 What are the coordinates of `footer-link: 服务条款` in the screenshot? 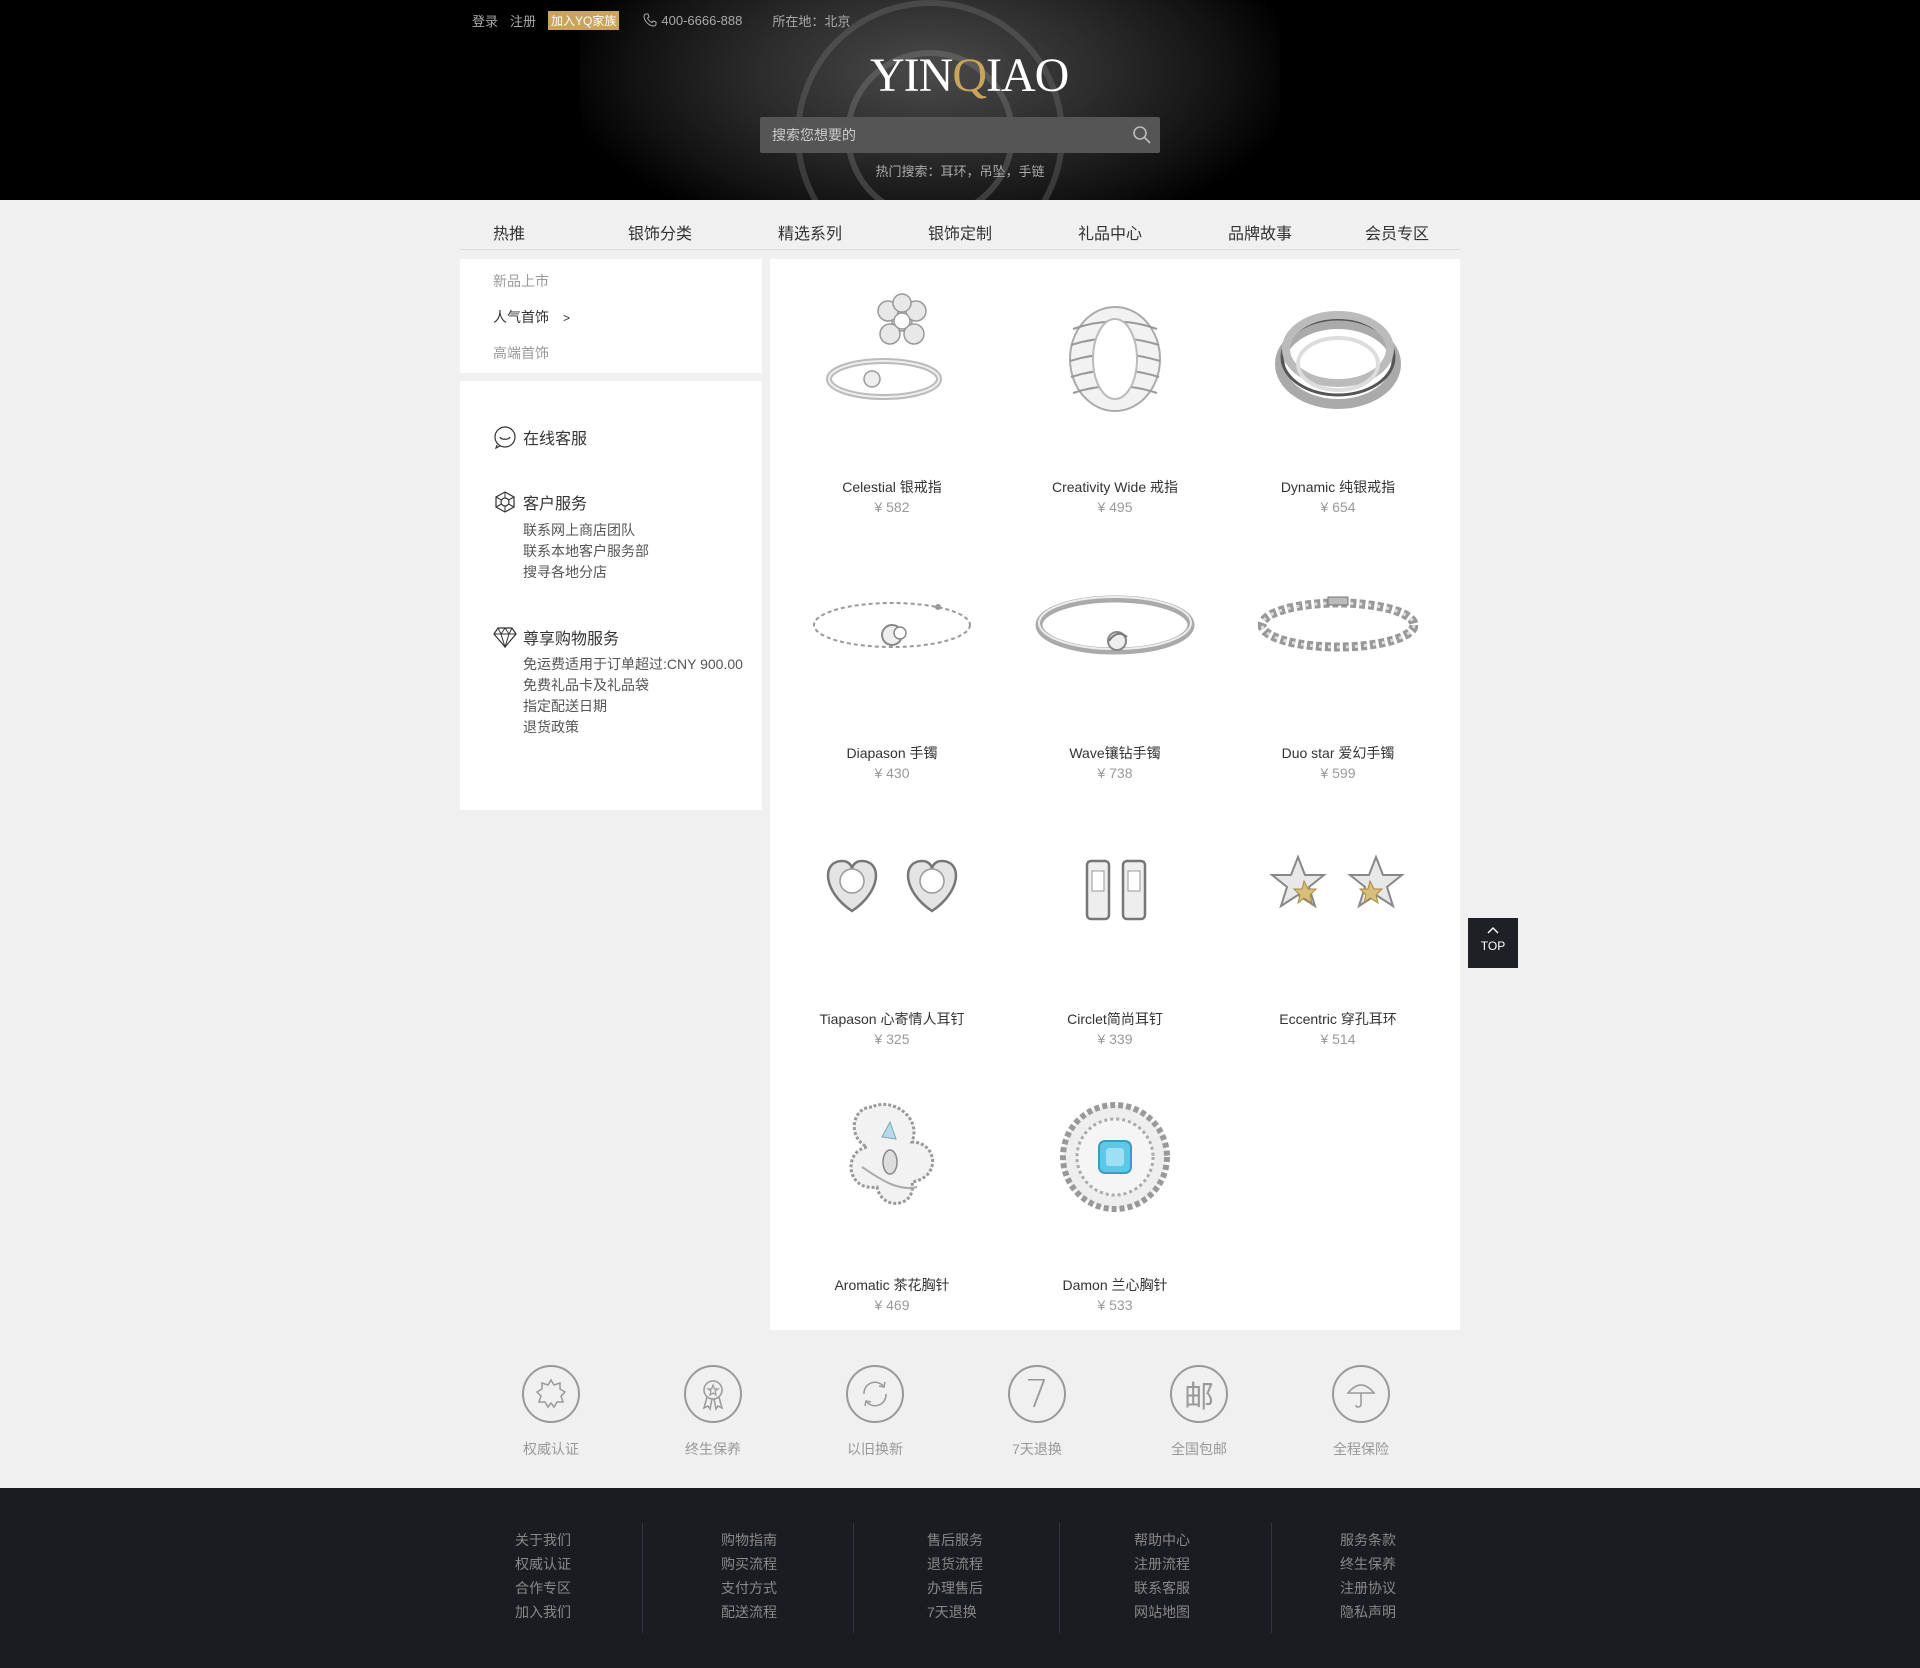 It's located at (1390, 1540).